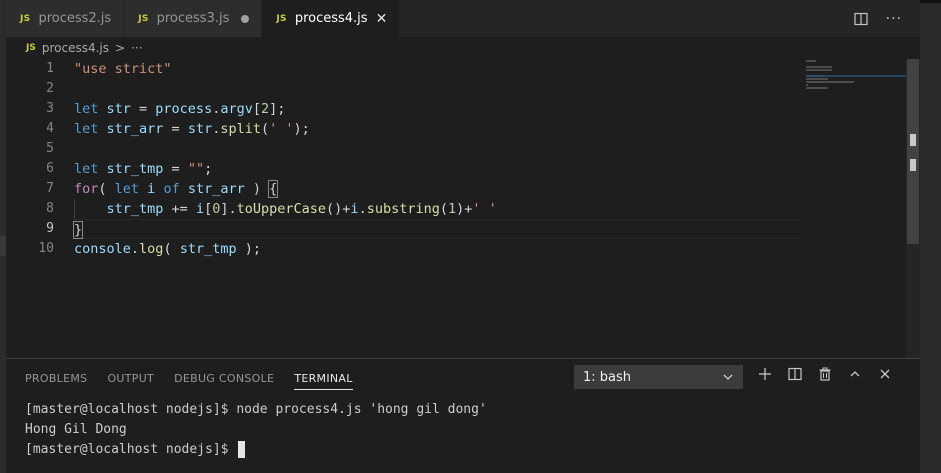  What do you see at coordinates (130, 378) in the screenshot?
I see `tab-output: OUTPUT` at bounding box center [130, 378].